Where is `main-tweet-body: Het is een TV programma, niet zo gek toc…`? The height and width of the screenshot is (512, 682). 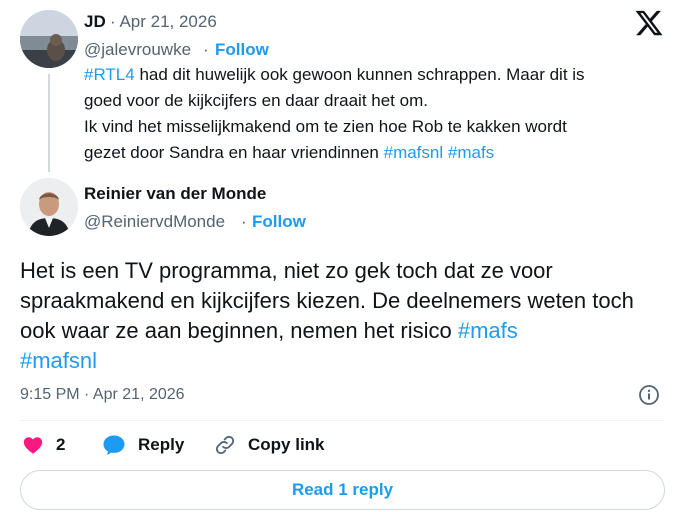 main-tweet-body: Het is een TV programma, niet zo gek toc… is located at coordinates (327, 300).